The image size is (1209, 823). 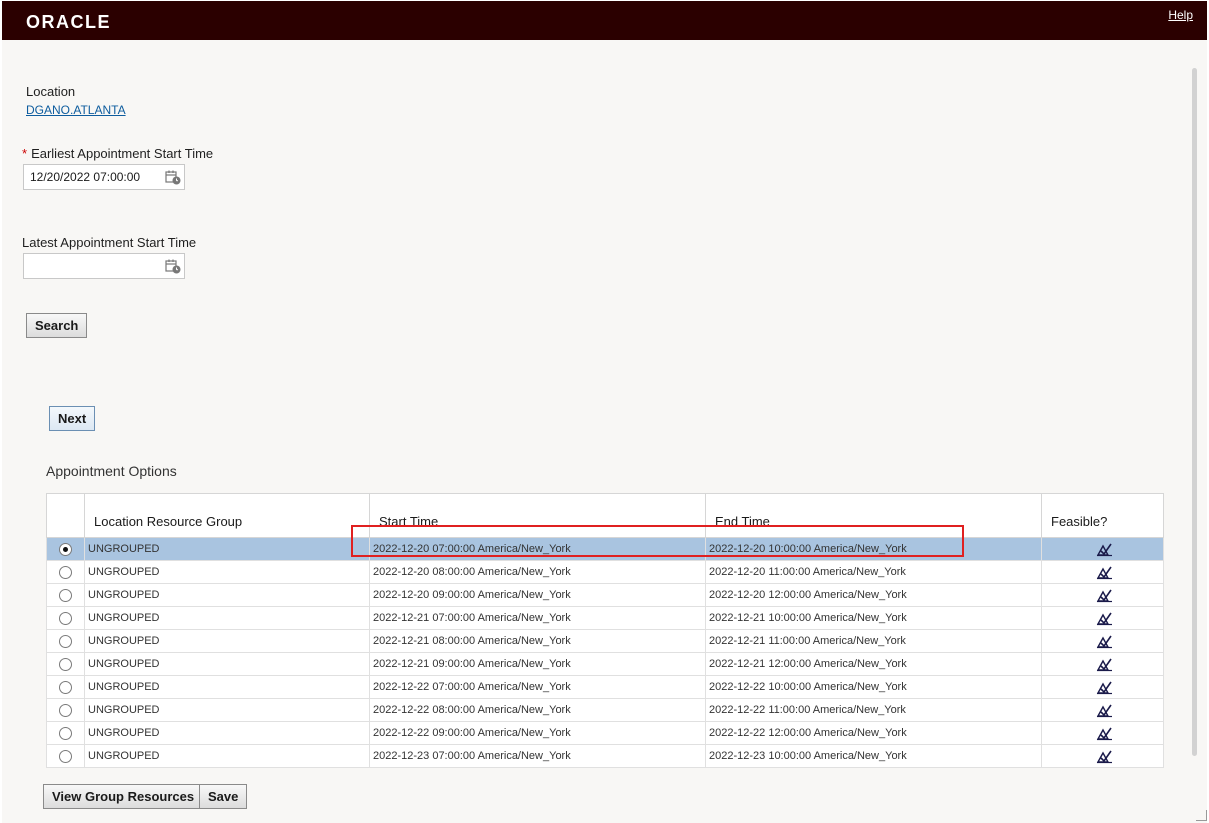 I want to click on latest-start-input, so click(x=96, y=266).